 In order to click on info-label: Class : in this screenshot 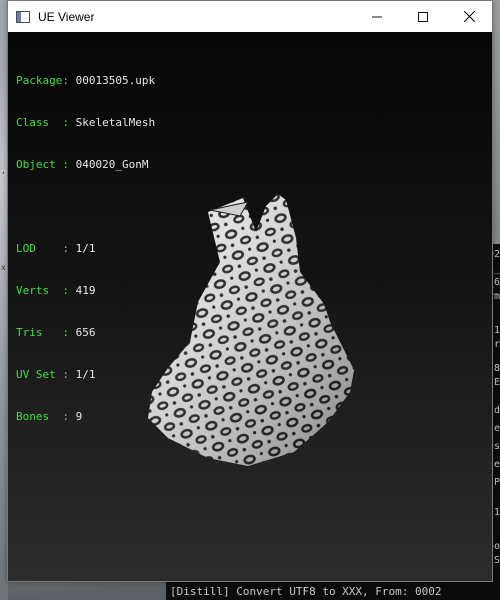, I will do `click(46, 122)`.